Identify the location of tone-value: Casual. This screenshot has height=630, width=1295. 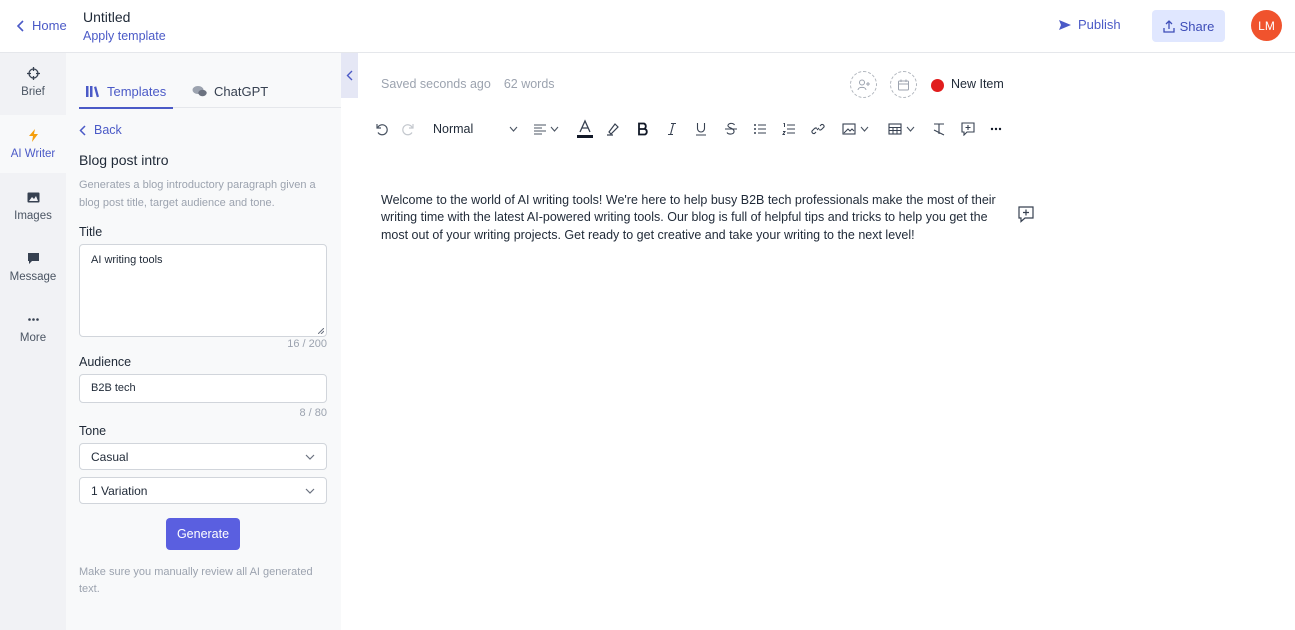
(110, 456).